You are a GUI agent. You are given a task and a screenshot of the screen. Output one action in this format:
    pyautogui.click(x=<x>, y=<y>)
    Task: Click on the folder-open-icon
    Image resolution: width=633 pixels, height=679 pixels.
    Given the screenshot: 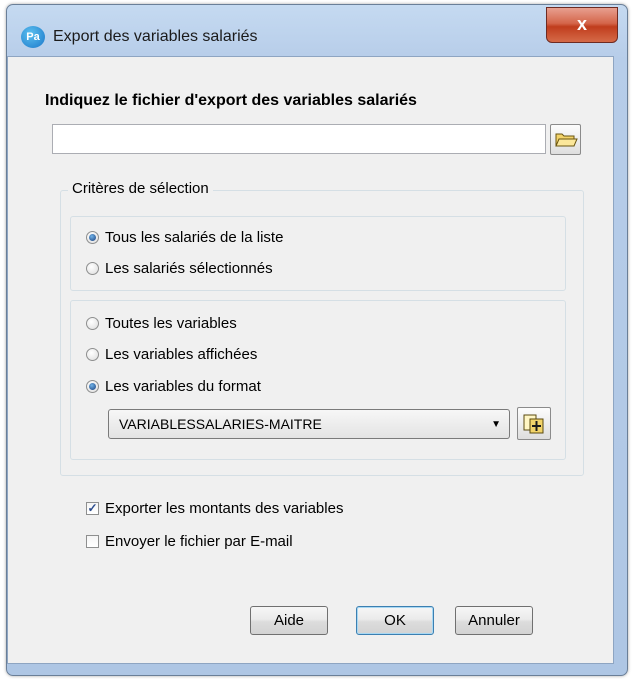 What is the action you would take?
    pyautogui.click(x=566, y=140)
    